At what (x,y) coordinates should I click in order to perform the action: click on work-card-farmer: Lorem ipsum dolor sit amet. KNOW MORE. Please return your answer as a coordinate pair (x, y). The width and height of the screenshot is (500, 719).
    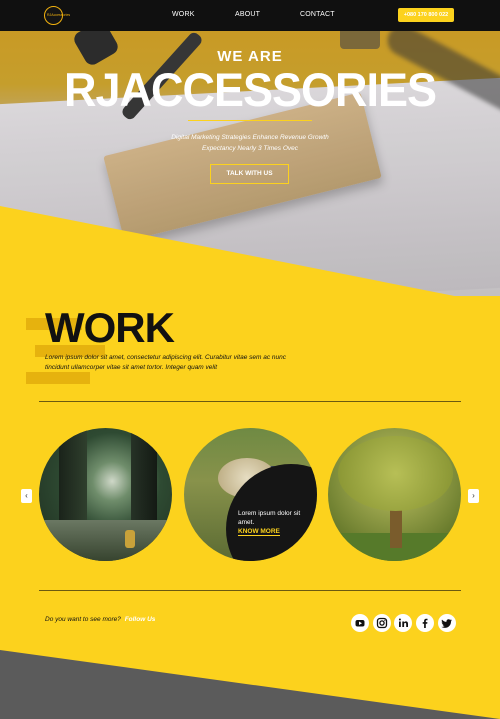
    Looking at the image, I should click on (250, 494).